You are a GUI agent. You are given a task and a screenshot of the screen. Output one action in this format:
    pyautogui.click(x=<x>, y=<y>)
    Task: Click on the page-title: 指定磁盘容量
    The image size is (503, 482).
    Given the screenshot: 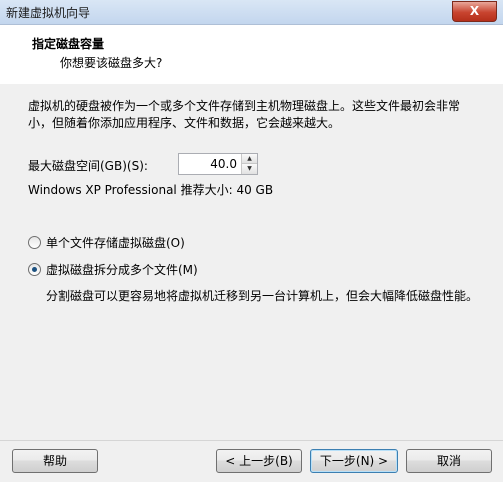 What is the action you would take?
    pyautogui.click(x=68, y=44)
    